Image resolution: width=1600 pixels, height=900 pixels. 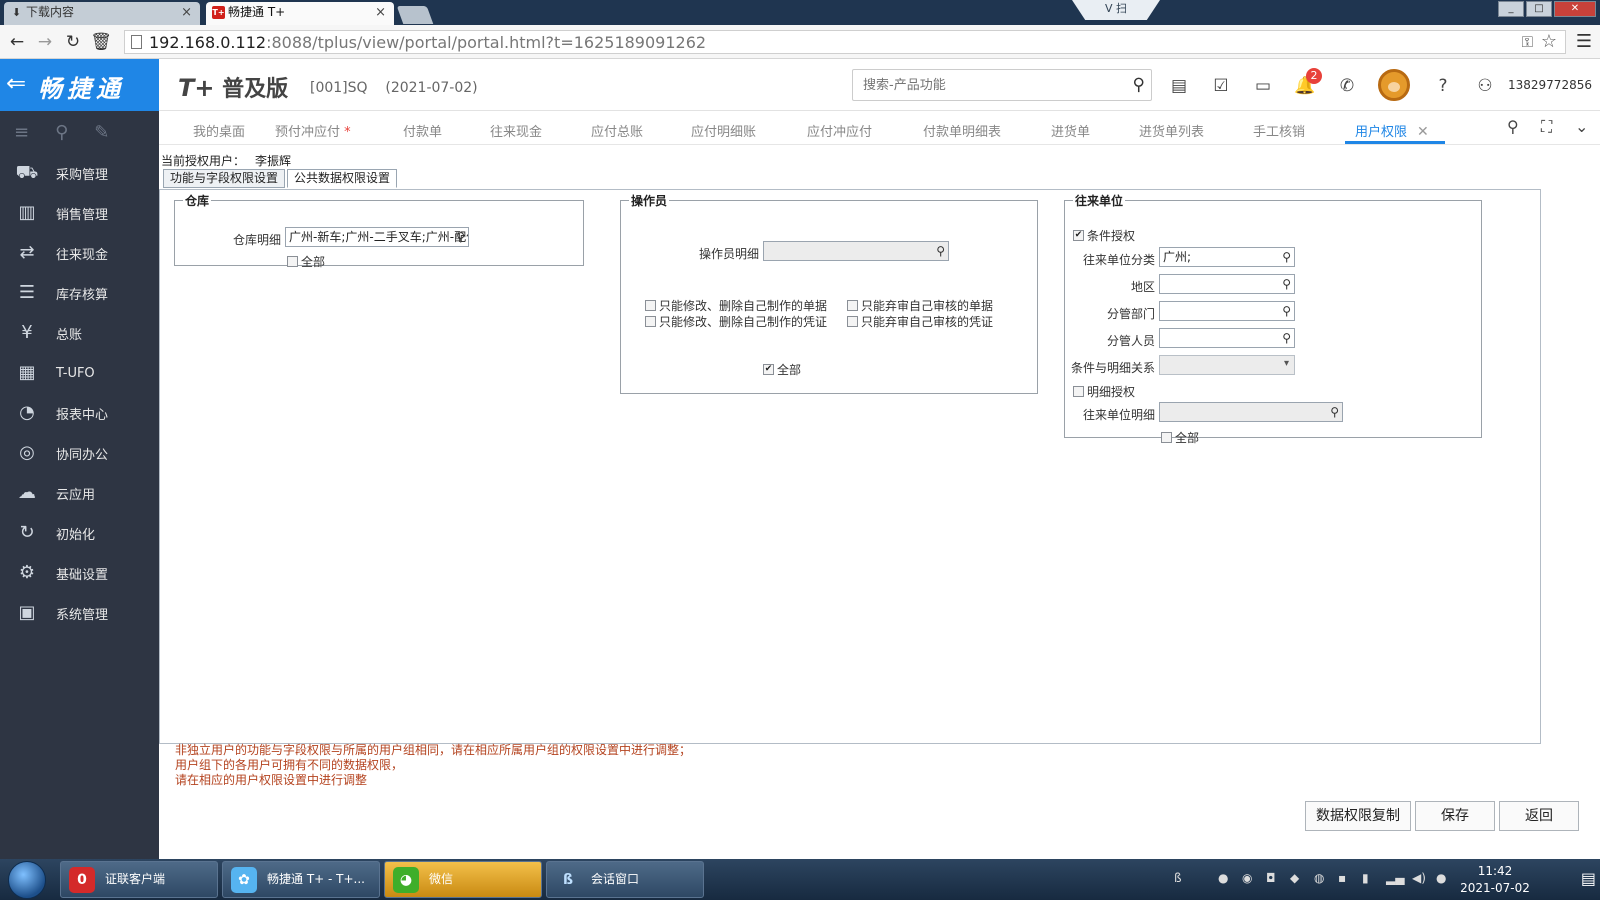 I want to click on tab-cash: 往来现金, so click(x=516, y=130).